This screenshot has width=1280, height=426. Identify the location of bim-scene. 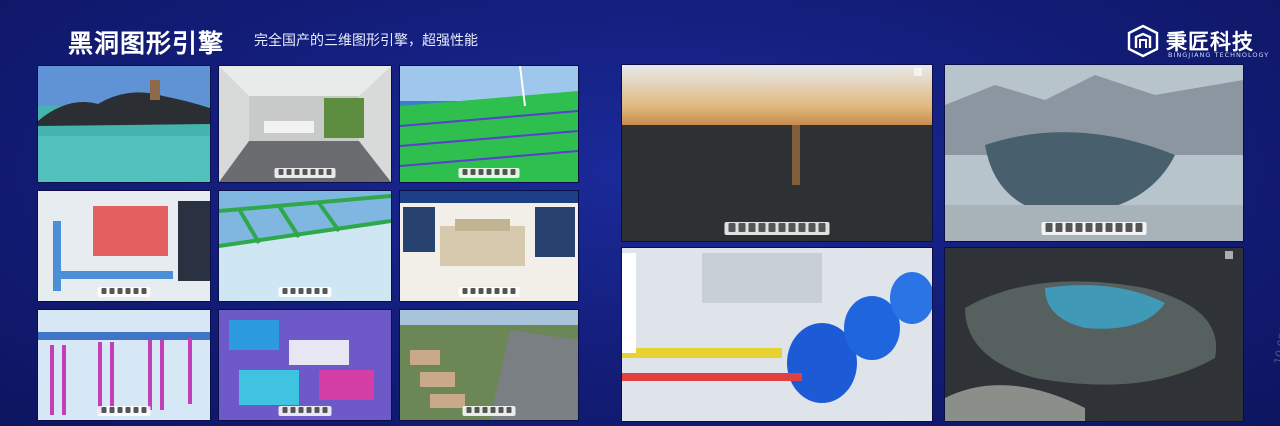
(305, 365).